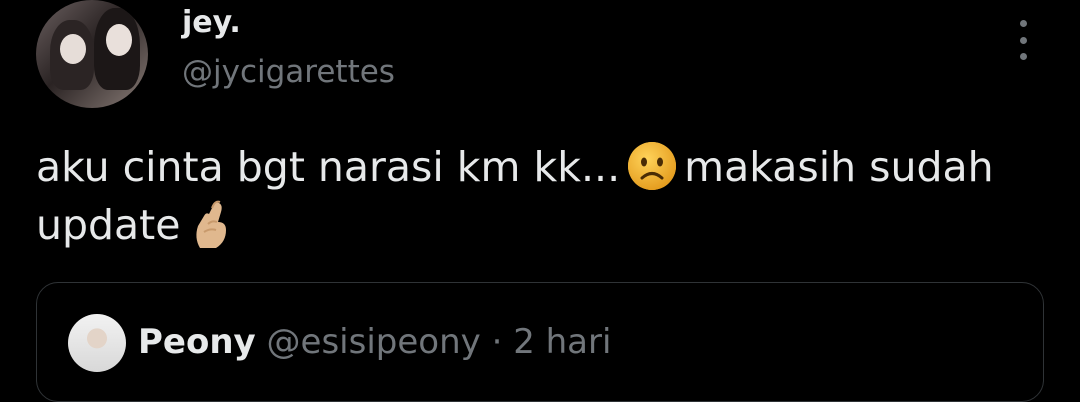 The width and height of the screenshot is (1080, 402). What do you see at coordinates (197, 342) in the screenshot?
I see `quoted-author-display-name: Peony` at bounding box center [197, 342].